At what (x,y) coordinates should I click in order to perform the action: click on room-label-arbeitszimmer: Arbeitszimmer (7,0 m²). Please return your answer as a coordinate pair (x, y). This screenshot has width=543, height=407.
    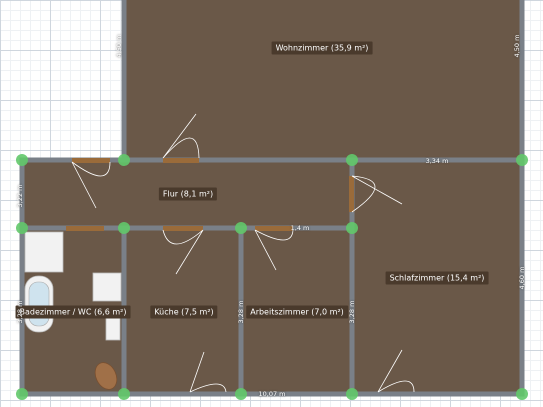
    Looking at the image, I should click on (297, 312).